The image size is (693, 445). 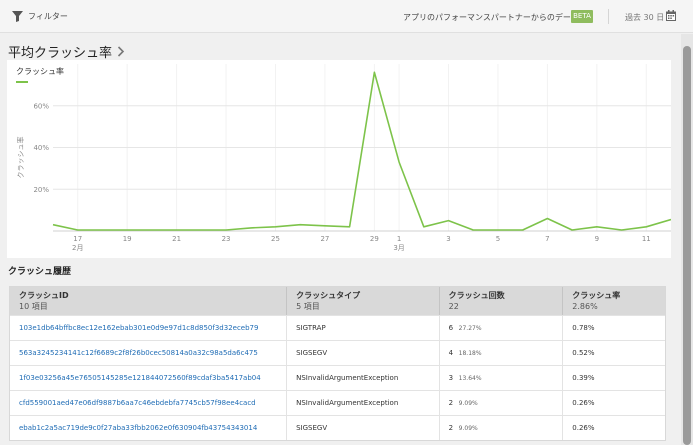 What do you see at coordinates (470, 328) in the screenshot?
I see `crash-share: 27.27%` at bounding box center [470, 328].